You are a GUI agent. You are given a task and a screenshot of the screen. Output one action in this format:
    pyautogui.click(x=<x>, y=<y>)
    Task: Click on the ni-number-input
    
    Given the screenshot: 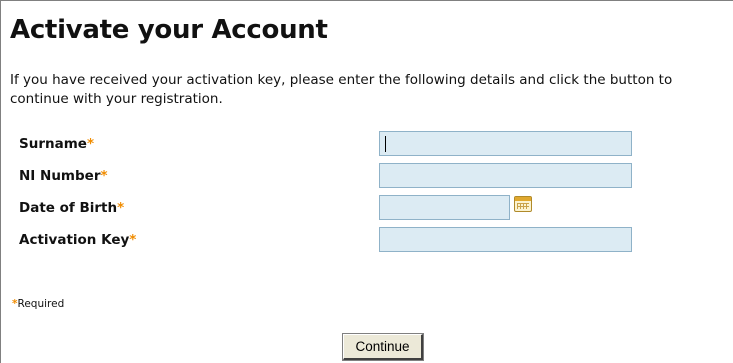 What is the action you would take?
    pyautogui.click(x=505, y=175)
    